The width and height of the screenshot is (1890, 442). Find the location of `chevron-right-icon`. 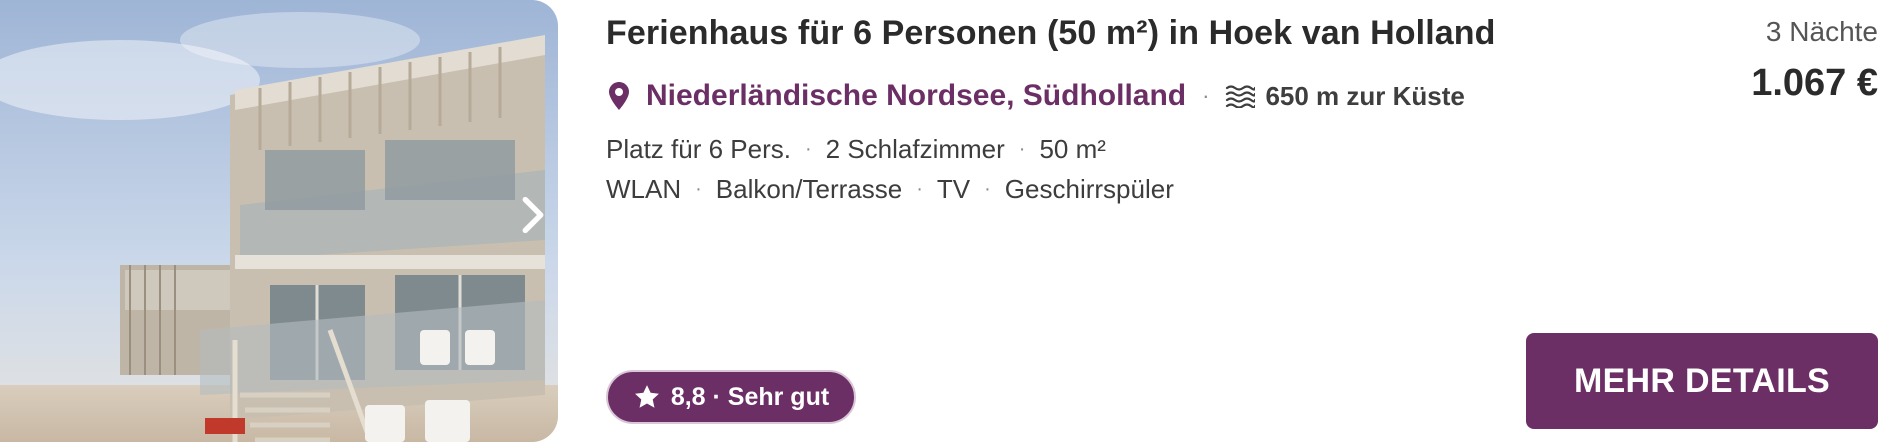

chevron-right-icon is located at coordinates (533, 215).